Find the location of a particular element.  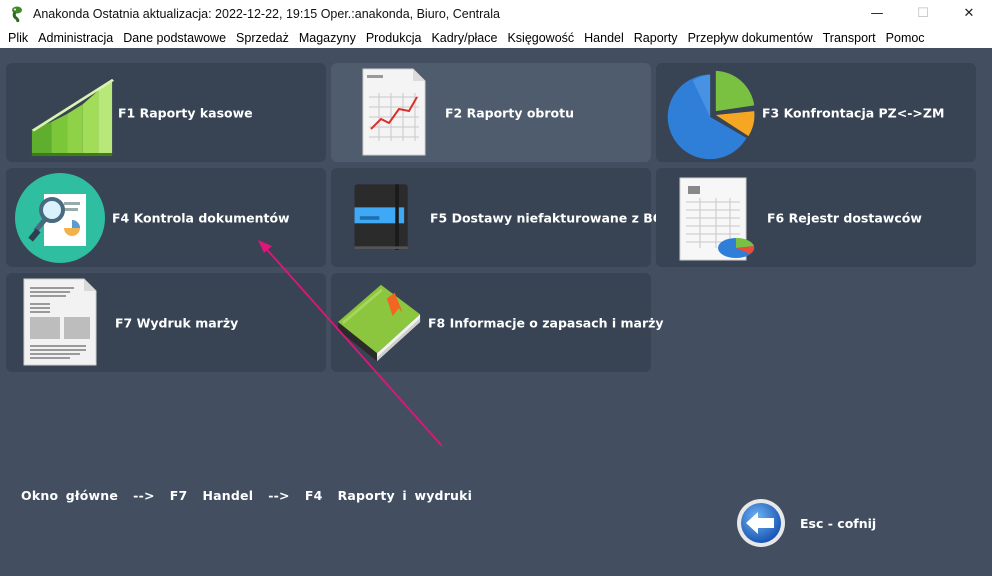

menu-transport: Transport is located at coordinates (849, 38).